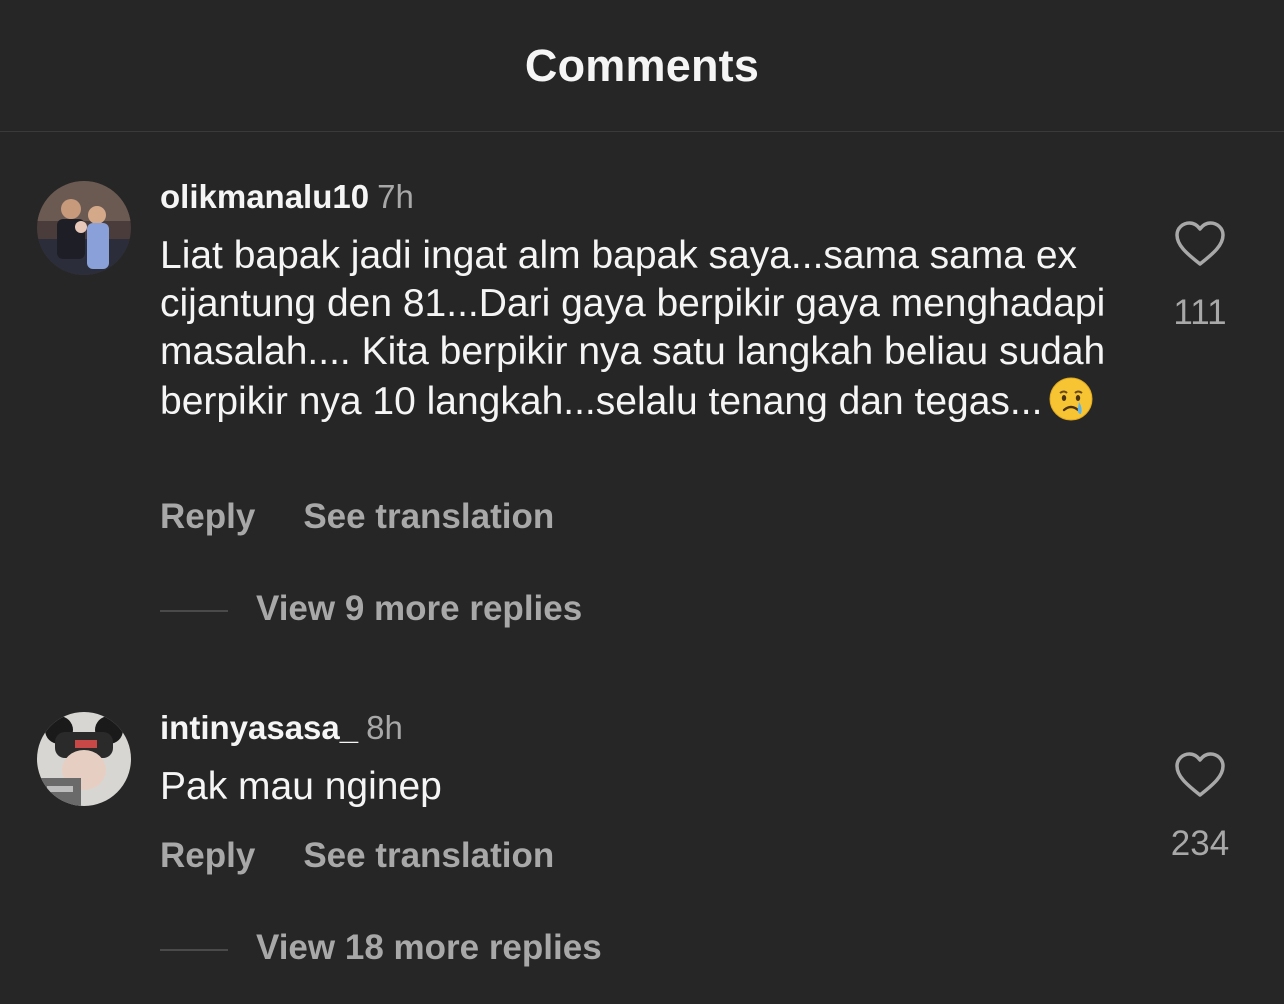 This screenshot has height=1004, width=1284. I want to click on like-count: 234, so click(1200, 843).